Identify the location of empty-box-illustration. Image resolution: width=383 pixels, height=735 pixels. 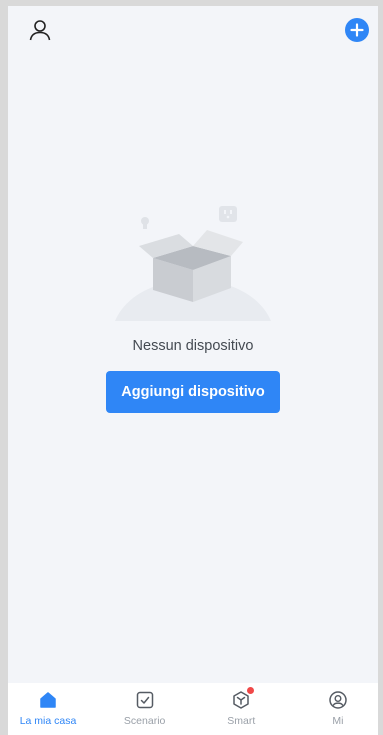
(193, 261).